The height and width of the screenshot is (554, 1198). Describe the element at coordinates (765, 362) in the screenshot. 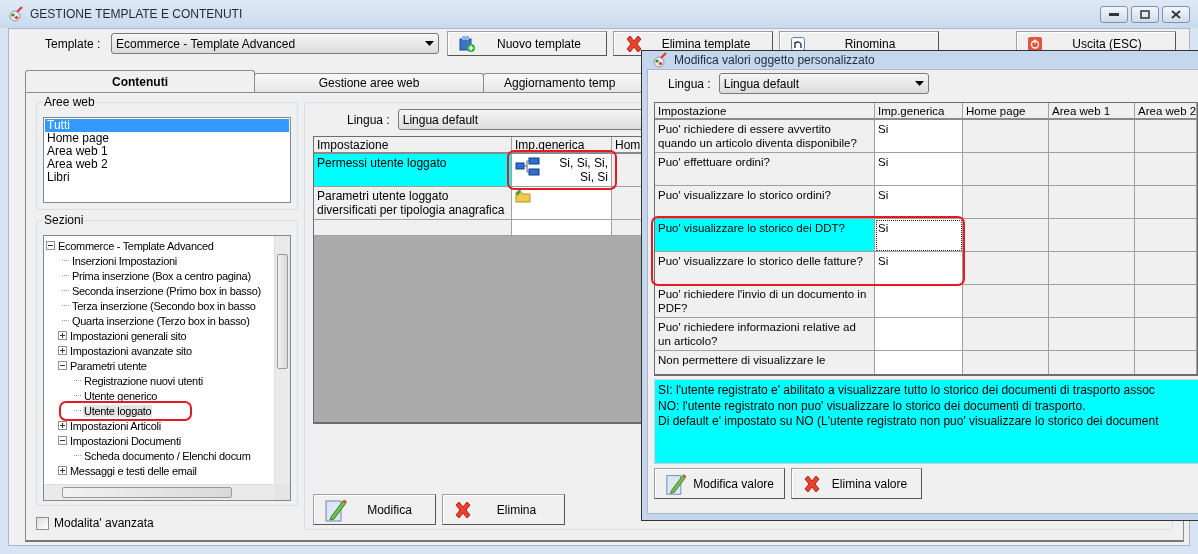

I see `setting-cell: Non permettere di visualizzare le` at that location.